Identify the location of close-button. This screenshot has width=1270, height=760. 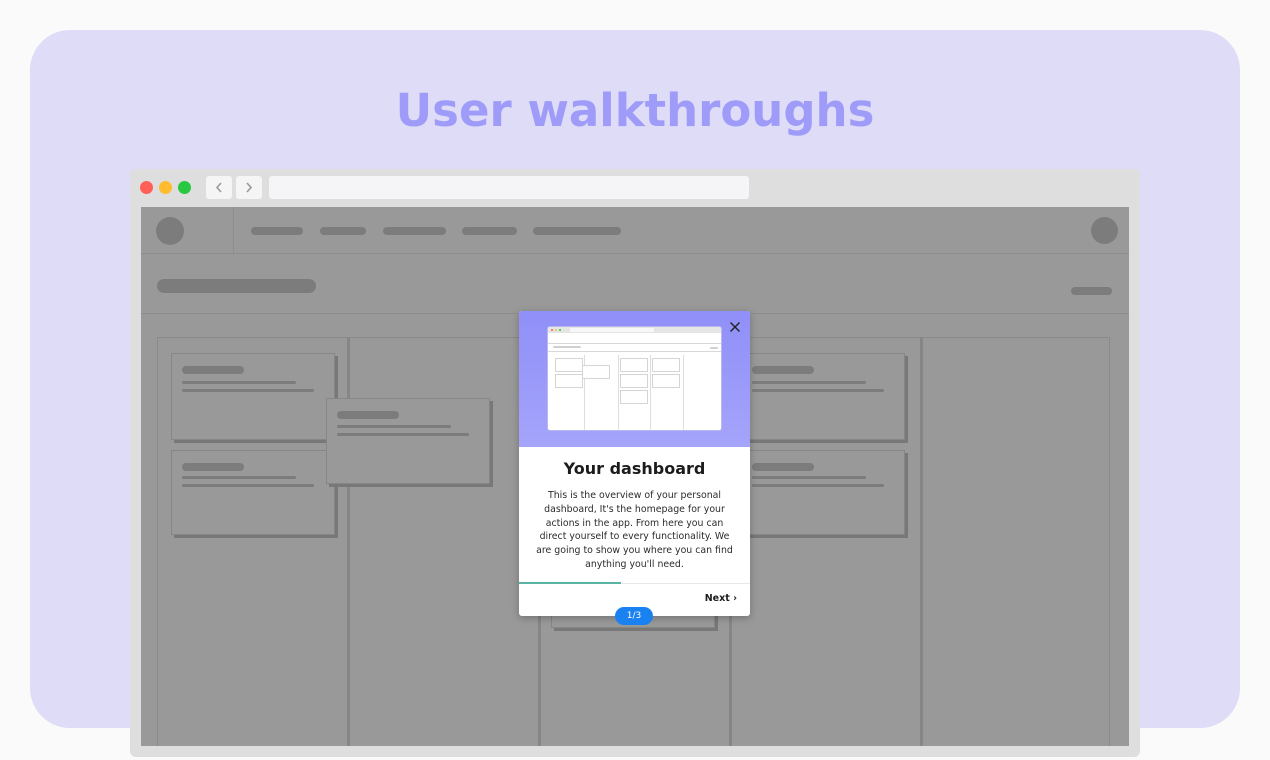
(735, 327).